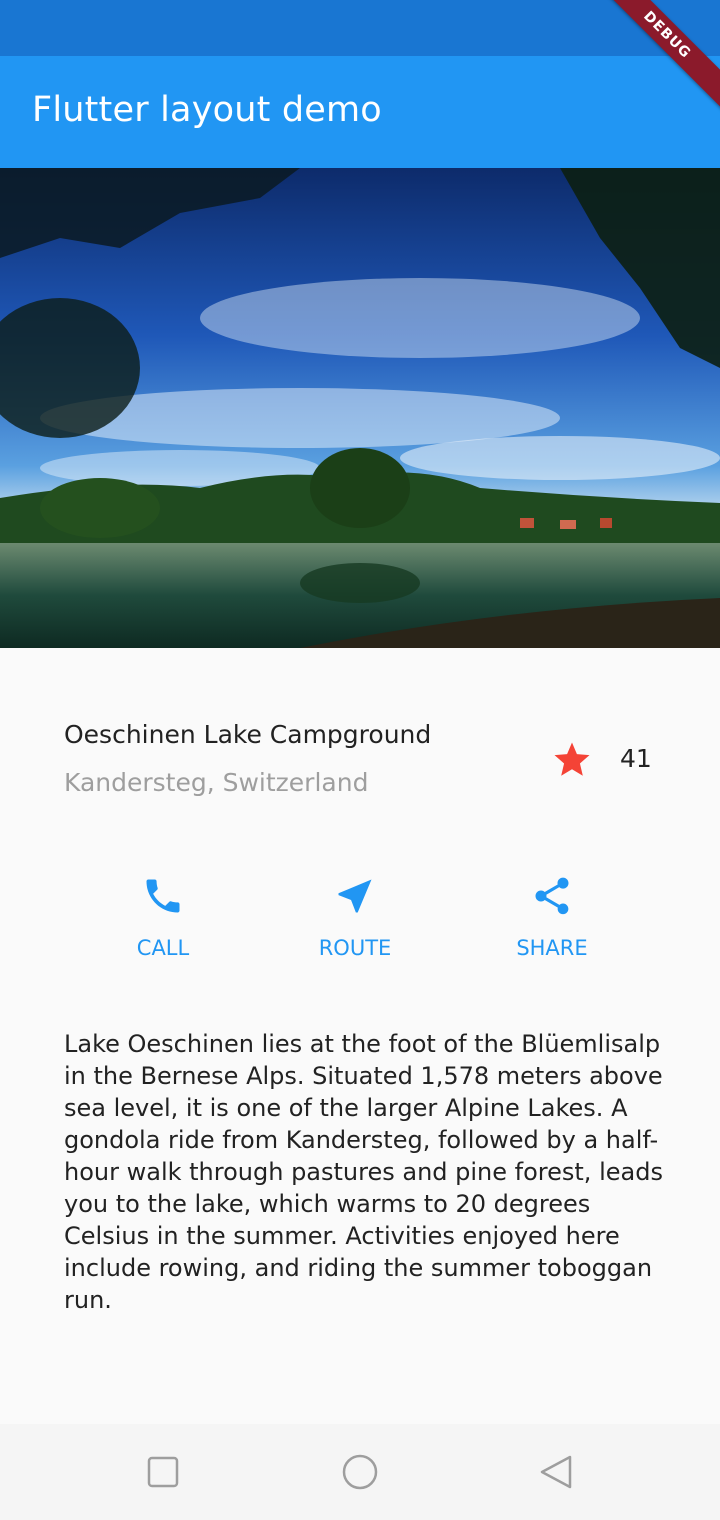 This screenshot has width=720, height=1520. Describe the element at coordinates (552, 896) in the screenshot. I see `share-icon` at that location.